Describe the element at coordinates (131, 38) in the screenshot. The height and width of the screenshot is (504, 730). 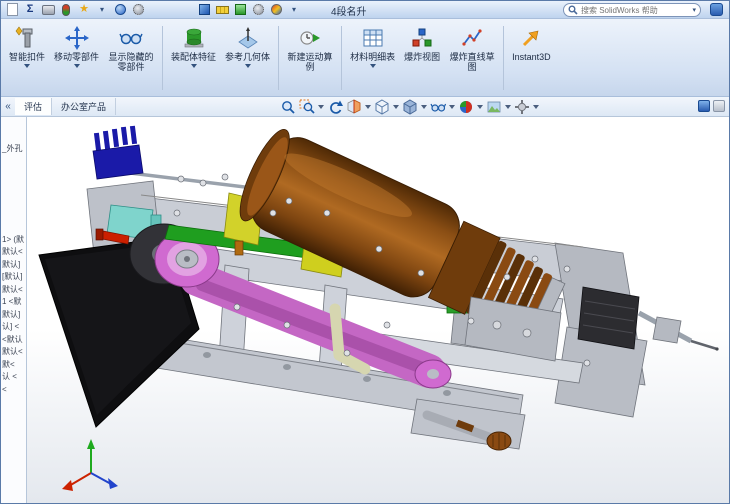
I see `show-hidden-components-icon` at that location.